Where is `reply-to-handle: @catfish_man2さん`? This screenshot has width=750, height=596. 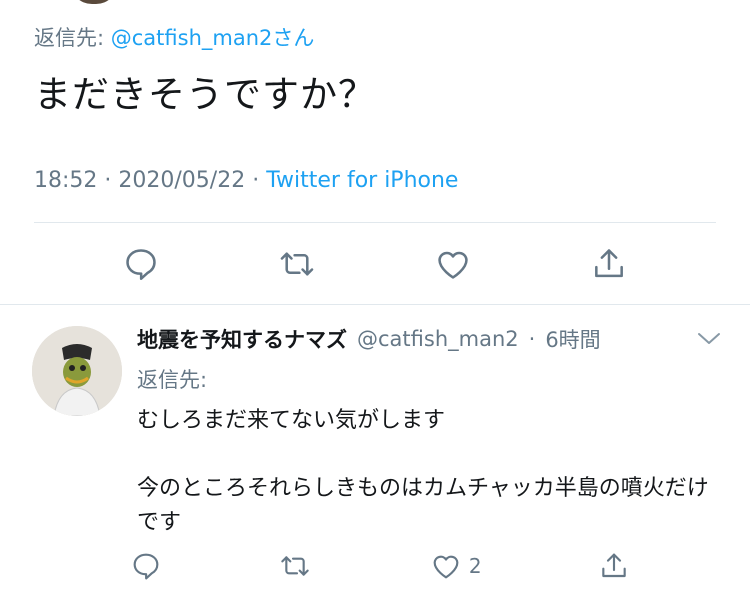
reply-to-handle: @catfish_man2さん is located at coordinates (213, 38).